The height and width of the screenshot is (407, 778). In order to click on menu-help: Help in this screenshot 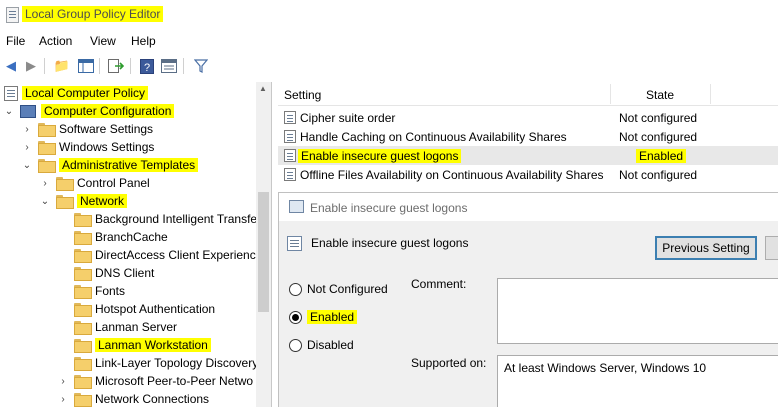, I will do `click(143, 41)`.